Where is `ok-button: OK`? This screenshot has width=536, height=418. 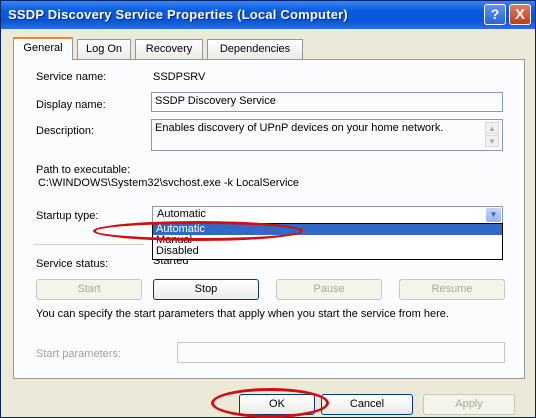
ok-button: OK is located at coordinates (277, 404).